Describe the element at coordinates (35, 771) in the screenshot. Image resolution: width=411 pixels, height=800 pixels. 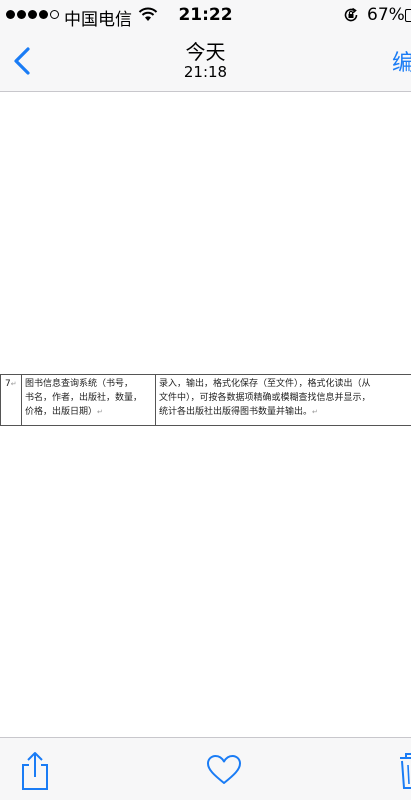
I see `share-icon` at that location.